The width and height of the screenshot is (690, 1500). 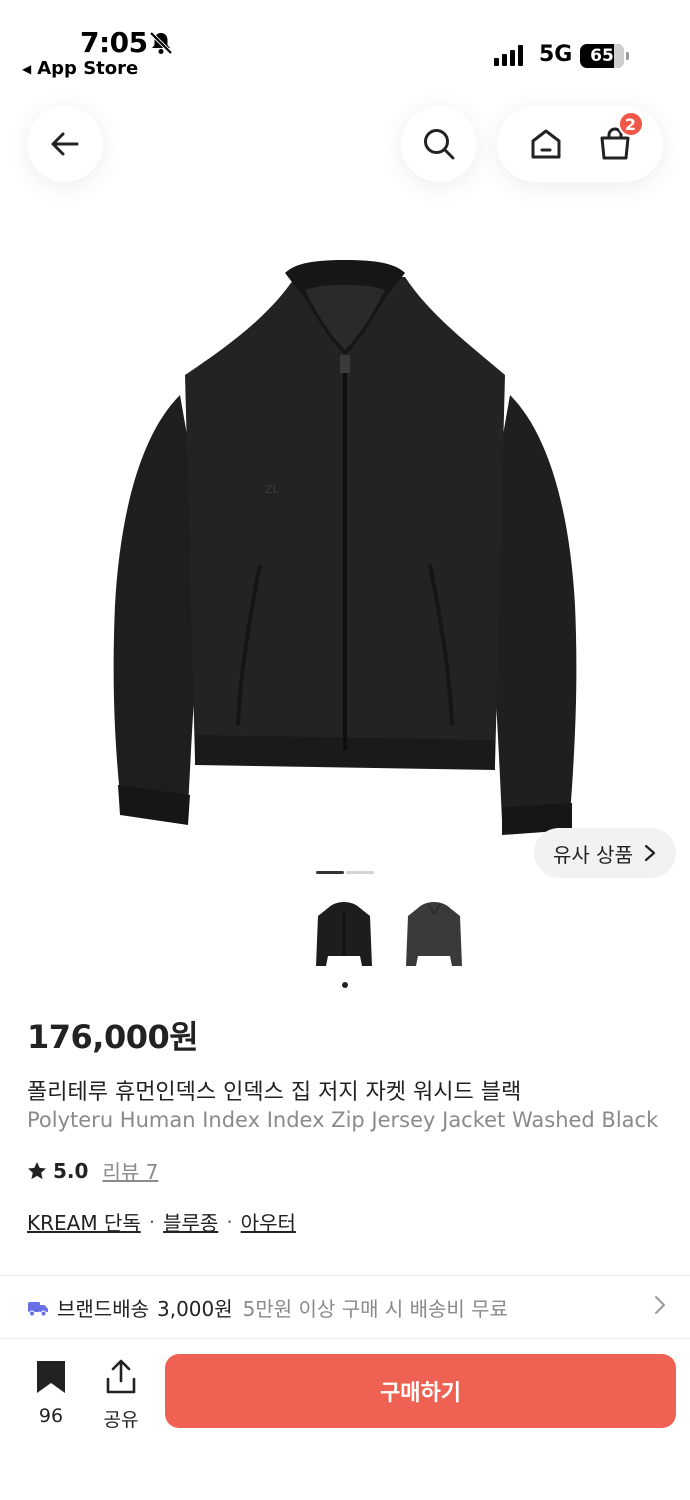 I want to click on product-price: 176,000원, so click(x=113, y=1037).